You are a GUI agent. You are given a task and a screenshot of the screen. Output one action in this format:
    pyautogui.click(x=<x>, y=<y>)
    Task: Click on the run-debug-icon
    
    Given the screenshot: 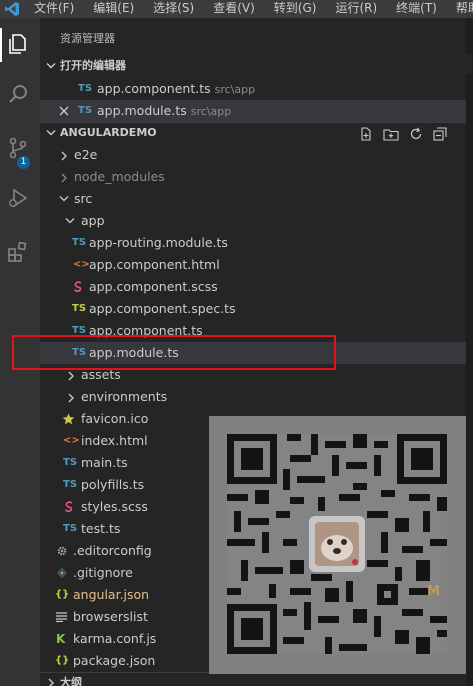 What is the action you would take?
    pyautogui.click(x=18, y=198)
    